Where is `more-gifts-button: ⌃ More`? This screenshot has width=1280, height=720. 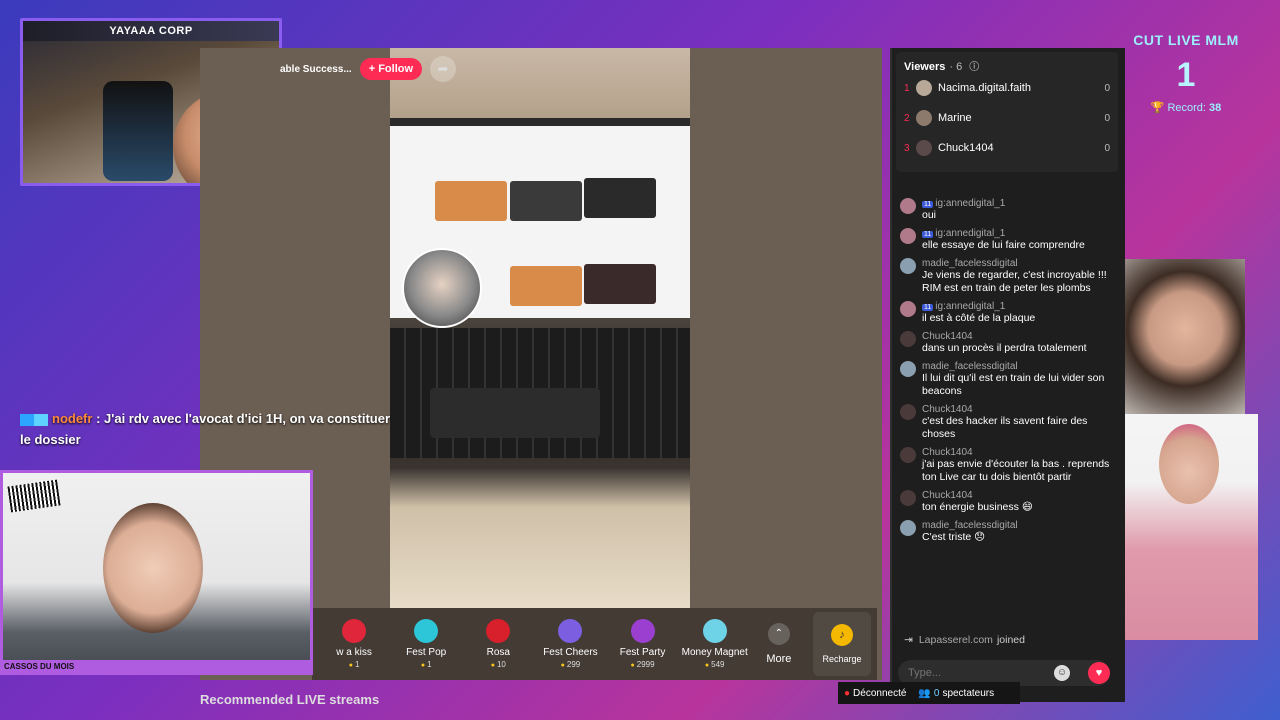
more-gifts-button: ⌃ More is located at coordinates (779, 644).